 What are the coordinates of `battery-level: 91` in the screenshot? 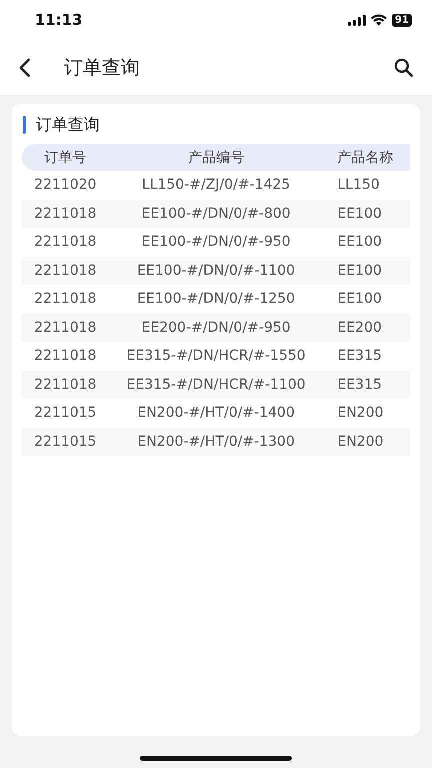 It's located at (402, 20).